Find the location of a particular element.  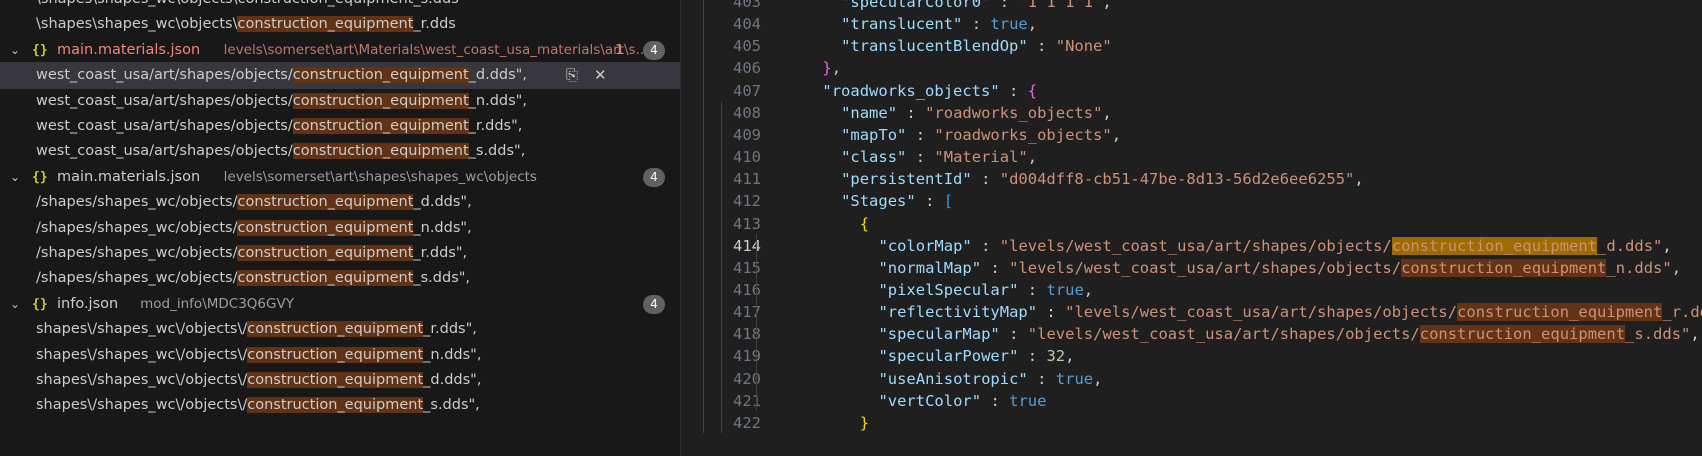

code-text: "name" : "roadworks_objects", is located at coordinates (976, 112).